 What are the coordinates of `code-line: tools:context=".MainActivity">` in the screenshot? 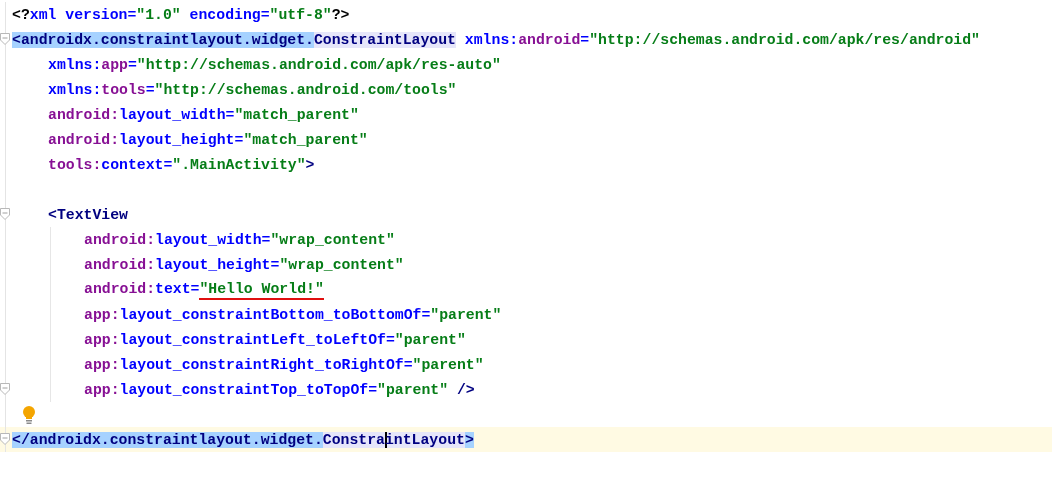 It's located at (181, 165).